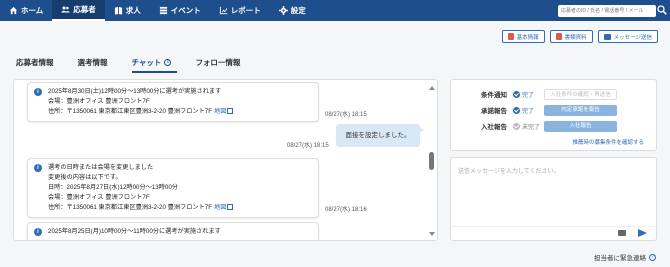  Describe the element at coordinates (66, 9) in the screenshot. I see `people-icon` at that location.